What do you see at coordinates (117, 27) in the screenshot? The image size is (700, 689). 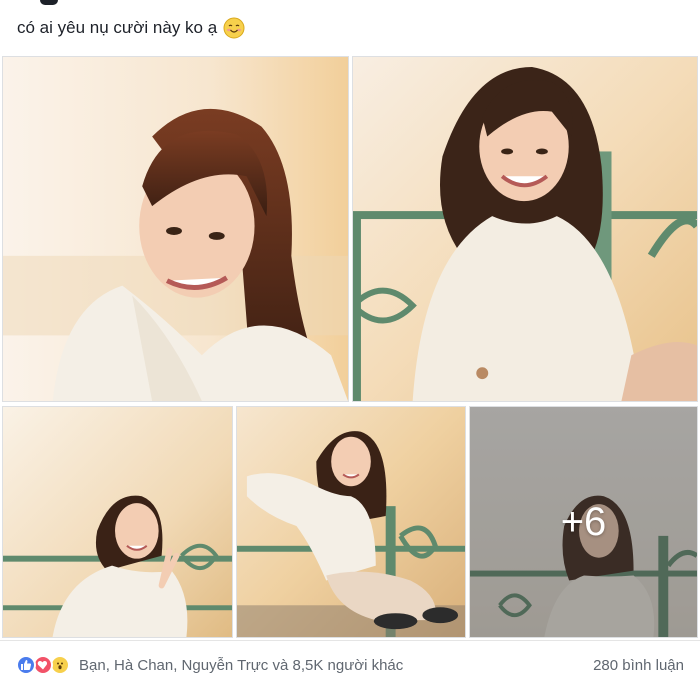 I see `post-caption-text: có ai yêu nụ cười này ko ạ` at bounding box center [117, 27].